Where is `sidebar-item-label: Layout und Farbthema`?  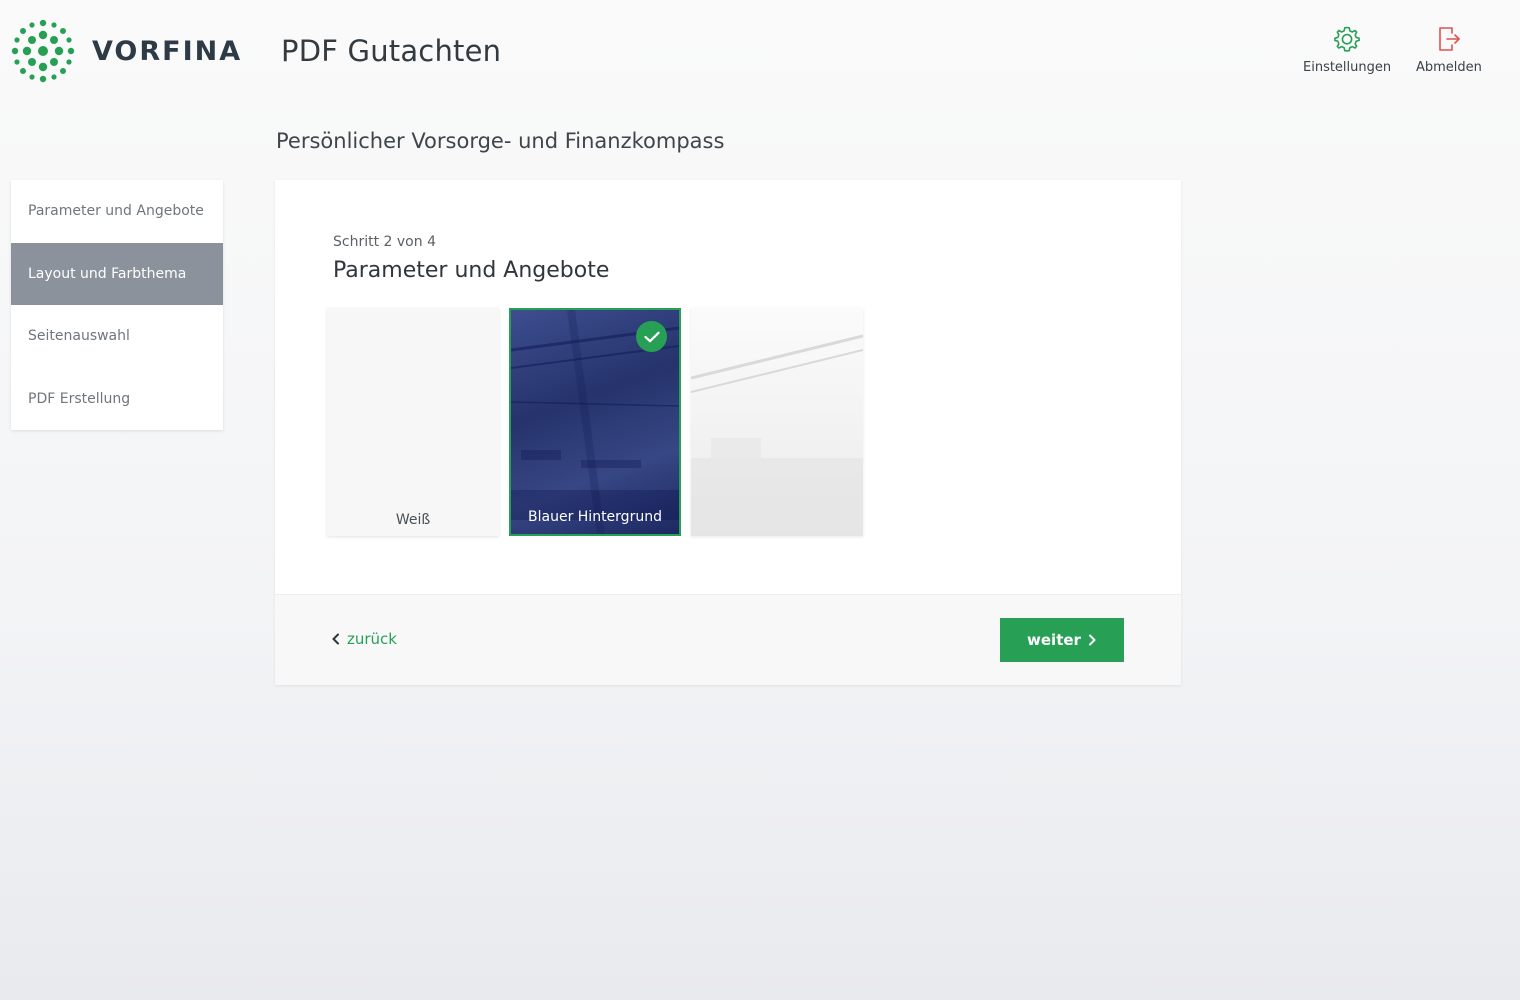 sidebar-item-label: Layout und Farbthema is located at coordinates (107, 273).